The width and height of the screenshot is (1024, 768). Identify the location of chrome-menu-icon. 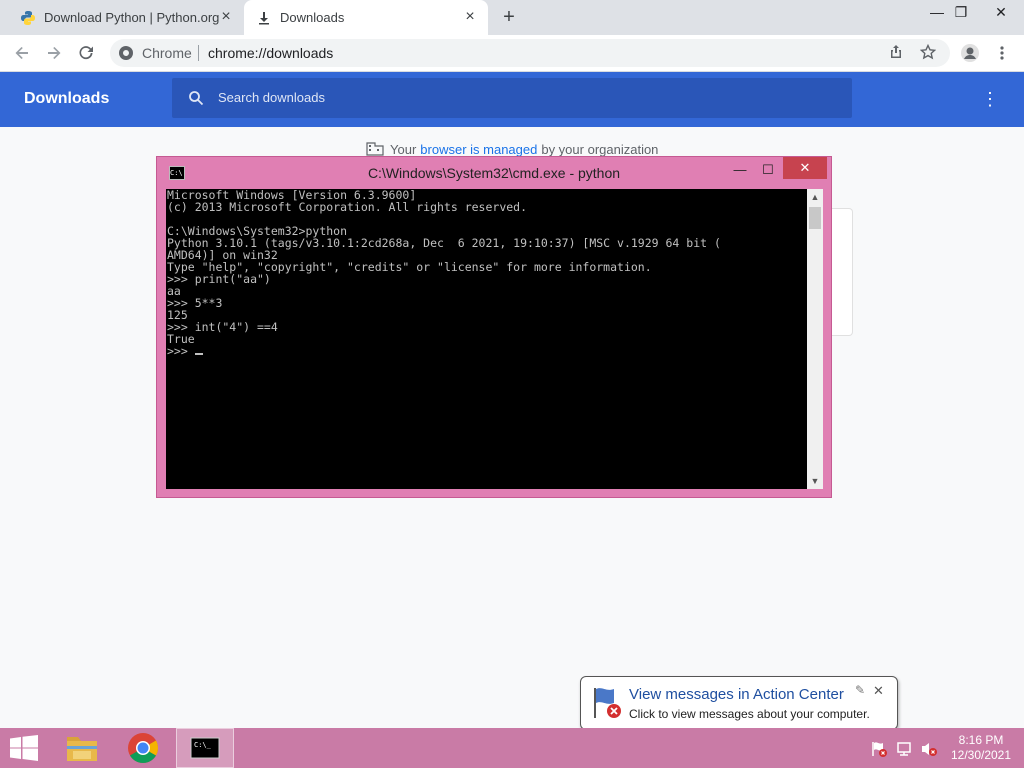
(1002, 53).